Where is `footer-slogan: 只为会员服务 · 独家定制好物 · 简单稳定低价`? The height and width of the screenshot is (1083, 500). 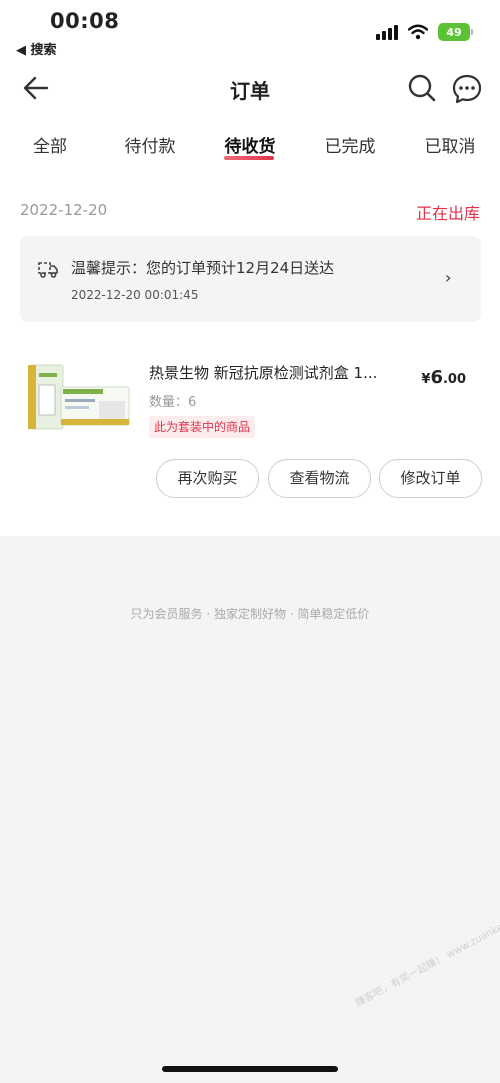 footer-slogan: 只为会员服务 · 独家定制好物 · 简单稳定低价 is located at coordinates (250, 614).